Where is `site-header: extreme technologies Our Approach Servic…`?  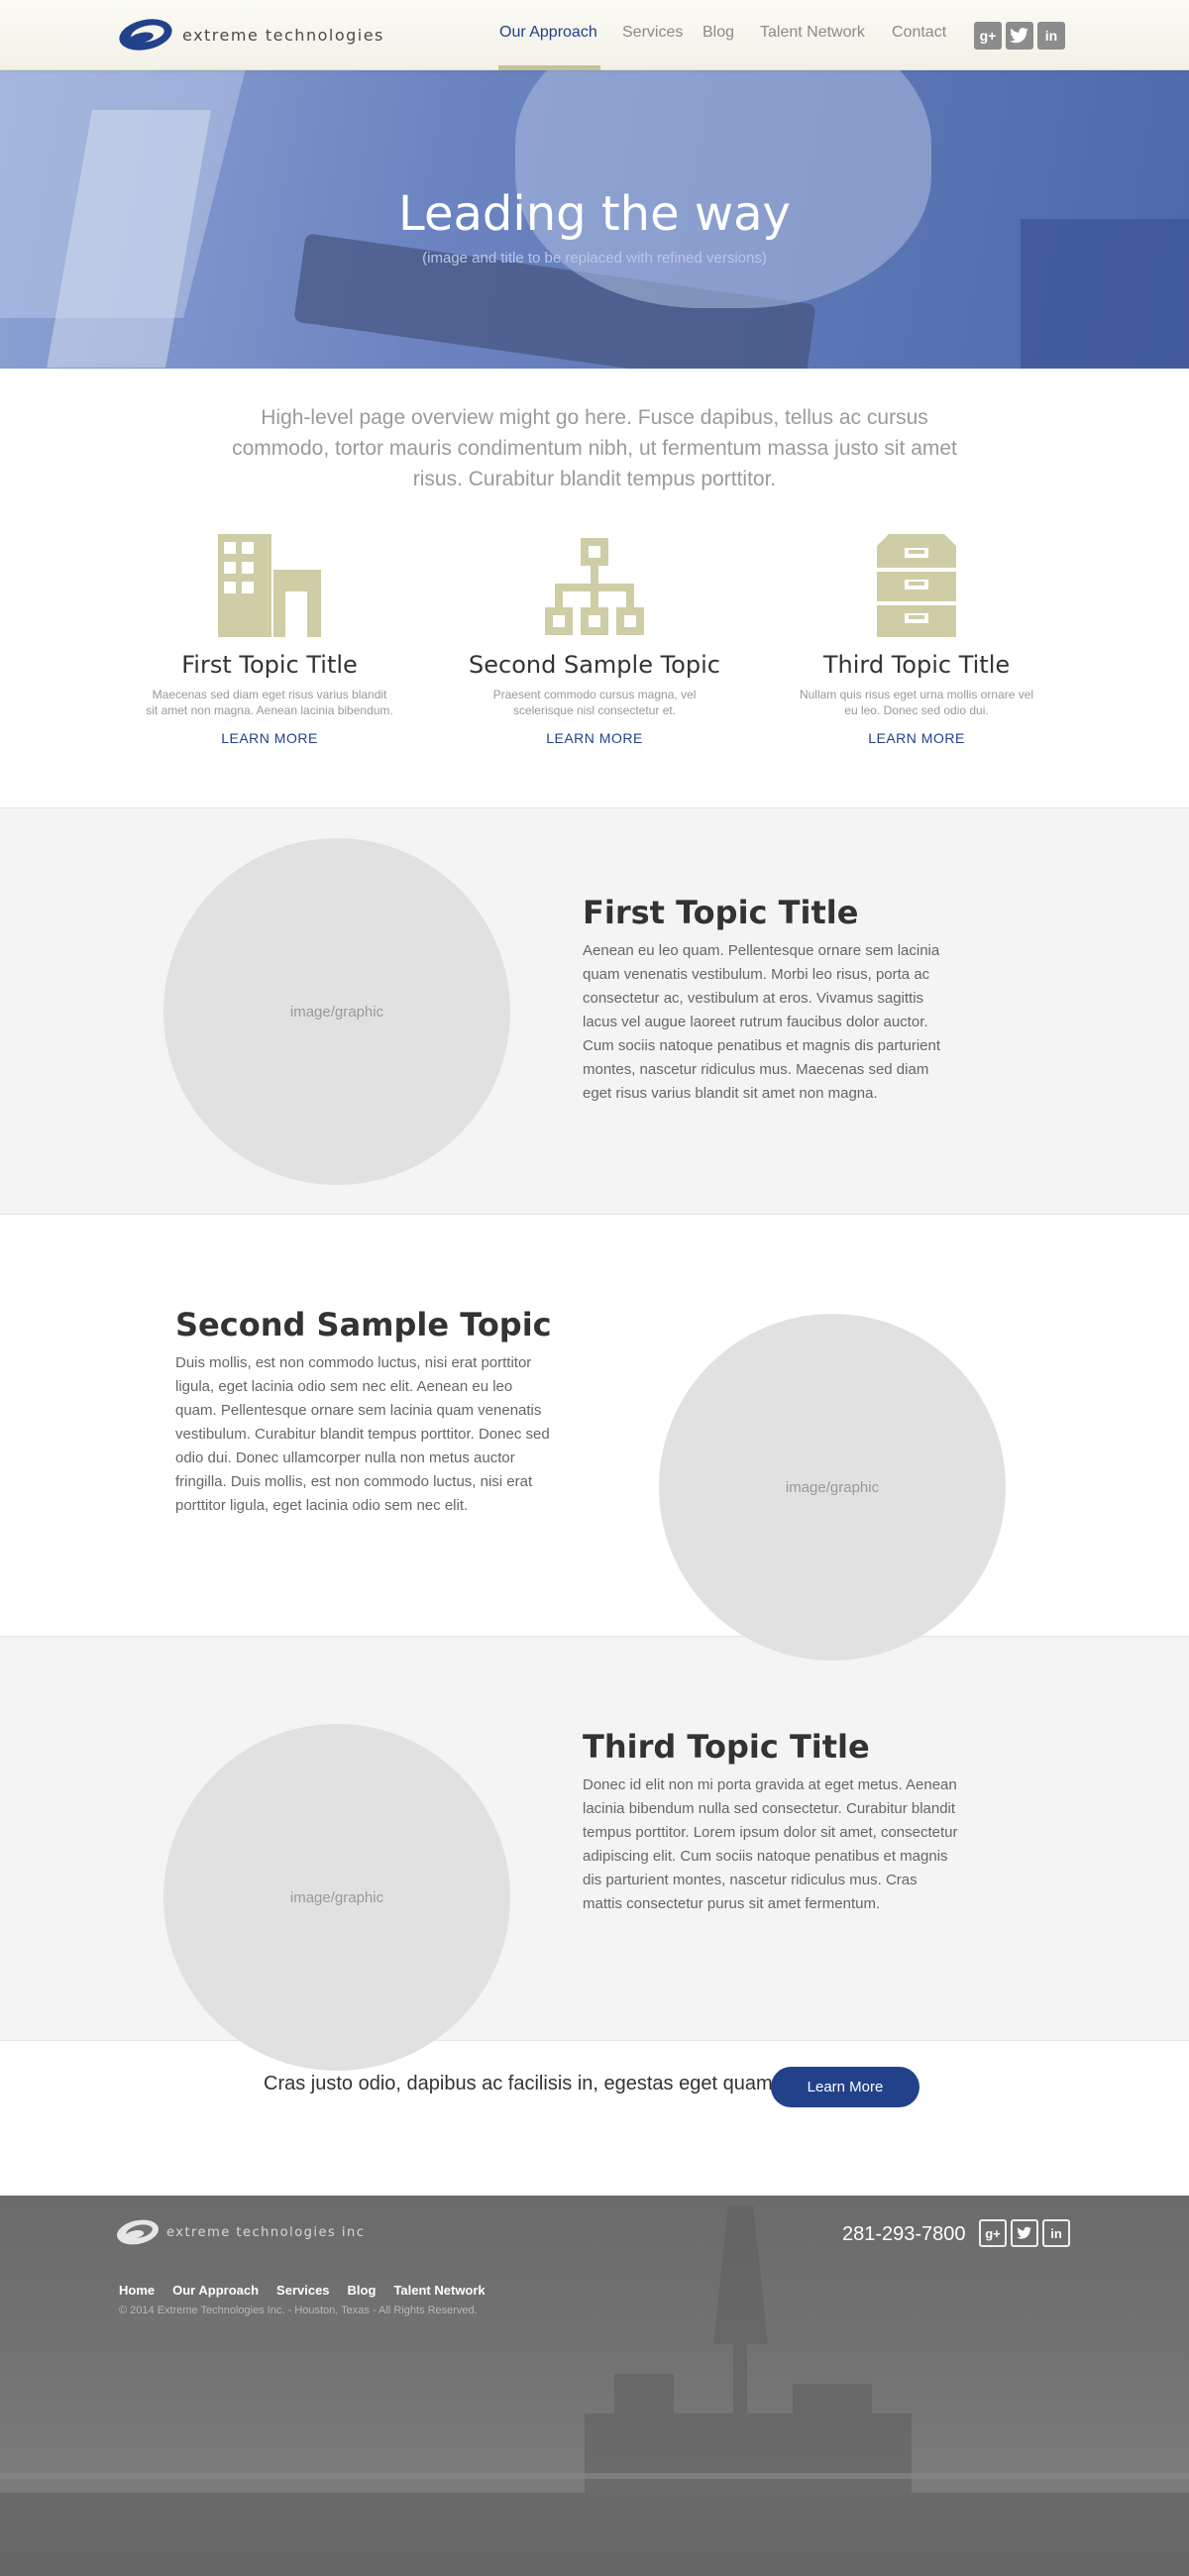
site-header: extreme technologies Our Approach Servic… is located at coordinates (594, 35).